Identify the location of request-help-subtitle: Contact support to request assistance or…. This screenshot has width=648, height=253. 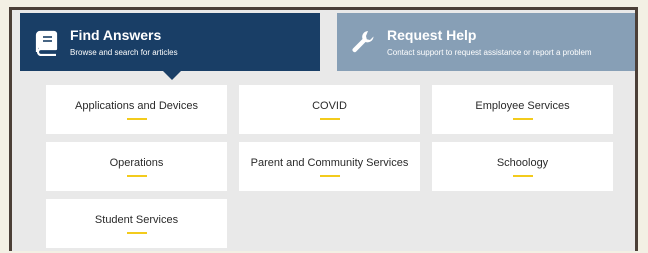
(489, 52).